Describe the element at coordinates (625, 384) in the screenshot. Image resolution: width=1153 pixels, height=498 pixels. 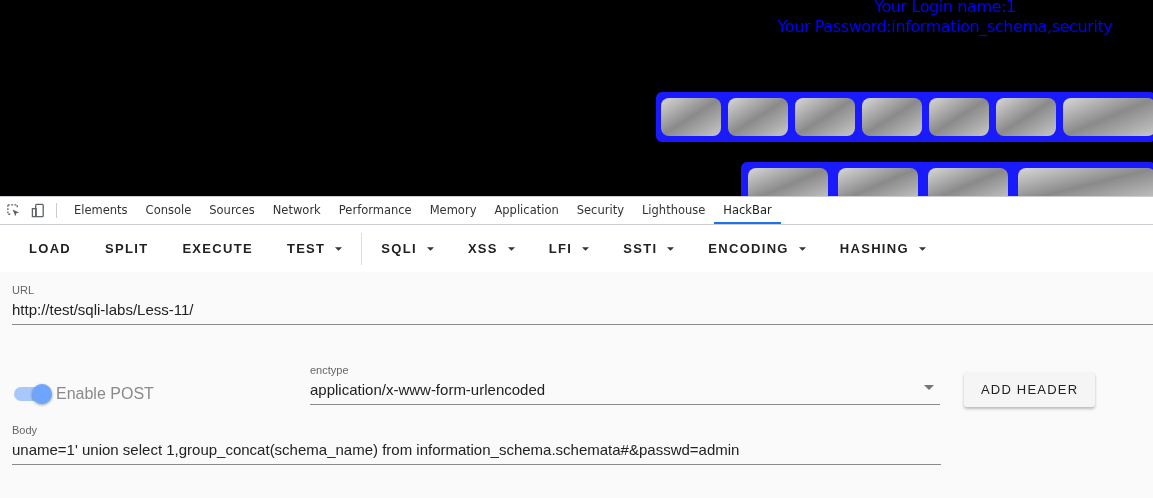
I see `enctype-select: enctype application/x-www-form-urlencoded` at that location.